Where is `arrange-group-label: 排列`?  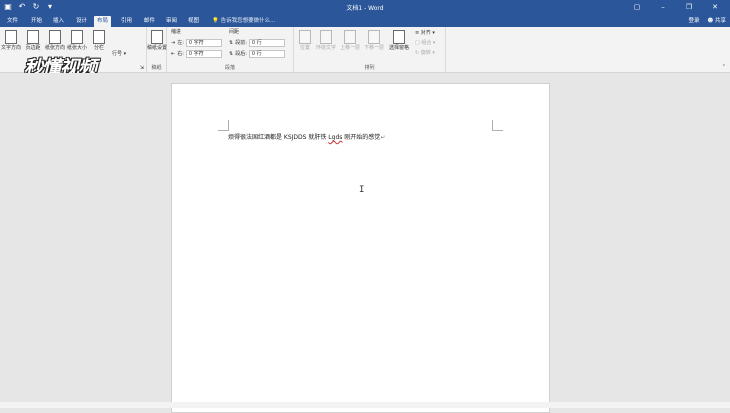 arrange-group-label: 排列 is located at coordinates (369, 68).